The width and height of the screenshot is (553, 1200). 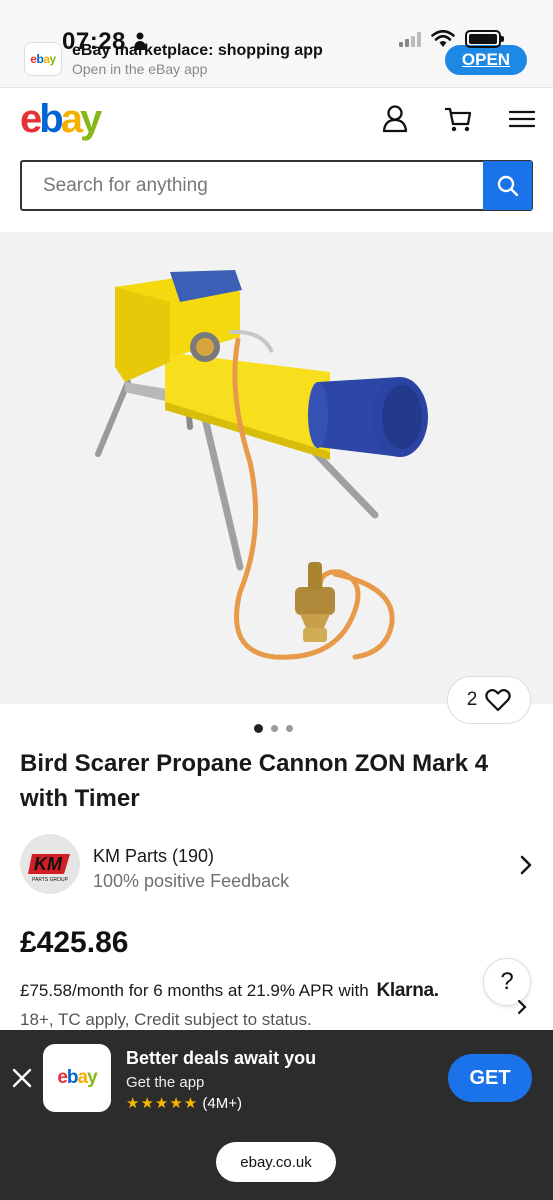 What do you see at coordinates (276, 1162) in the screenshot?
I see `browser-url: ebay.co.uk` at bounding box center [276, 1162].